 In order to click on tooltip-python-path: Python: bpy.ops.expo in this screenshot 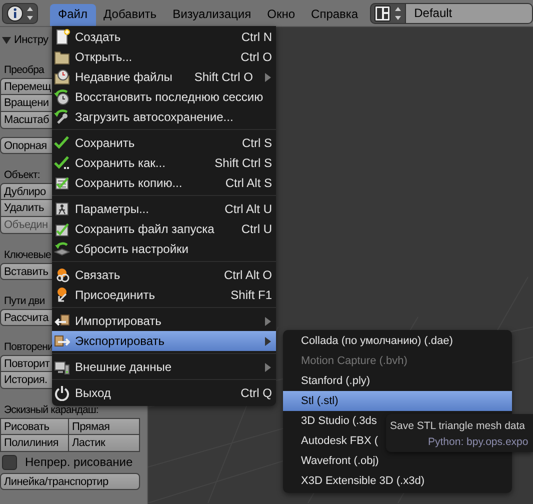, I will do `click(478, 442)`.